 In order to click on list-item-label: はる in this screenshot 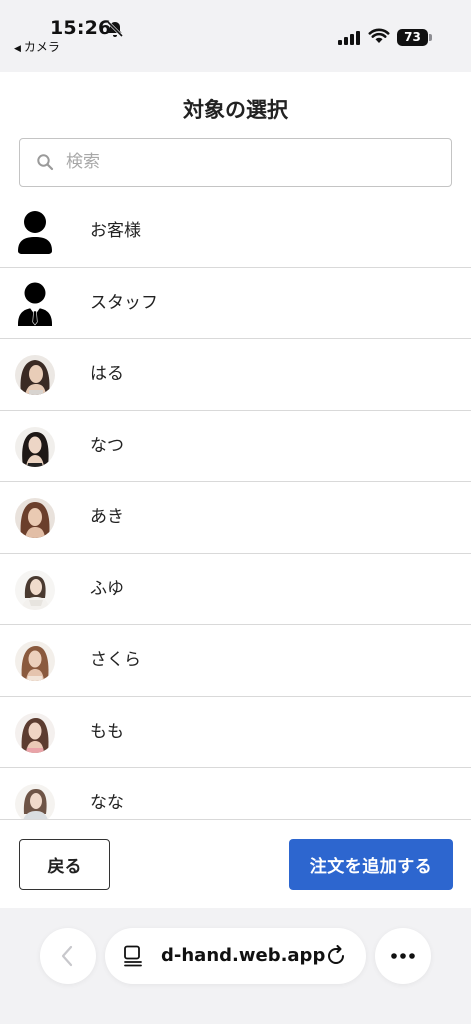, I will do `click(107, 374)`.